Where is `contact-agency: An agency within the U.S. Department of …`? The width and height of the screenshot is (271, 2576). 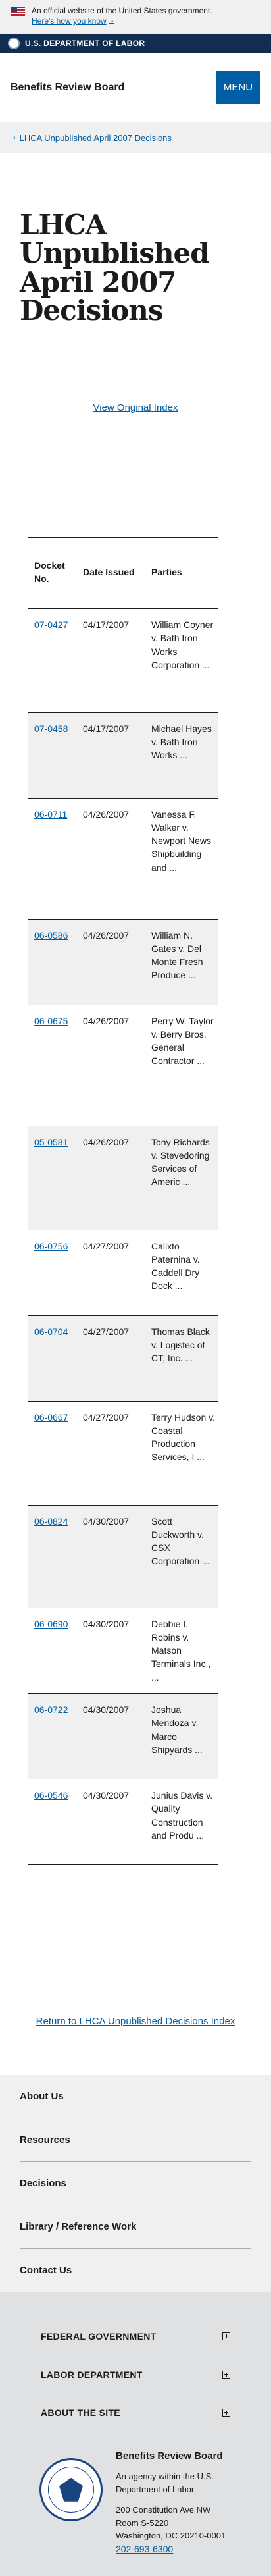
contact-agency: An agency within the U.S. Department of … is located at coordinates (165, 2482).